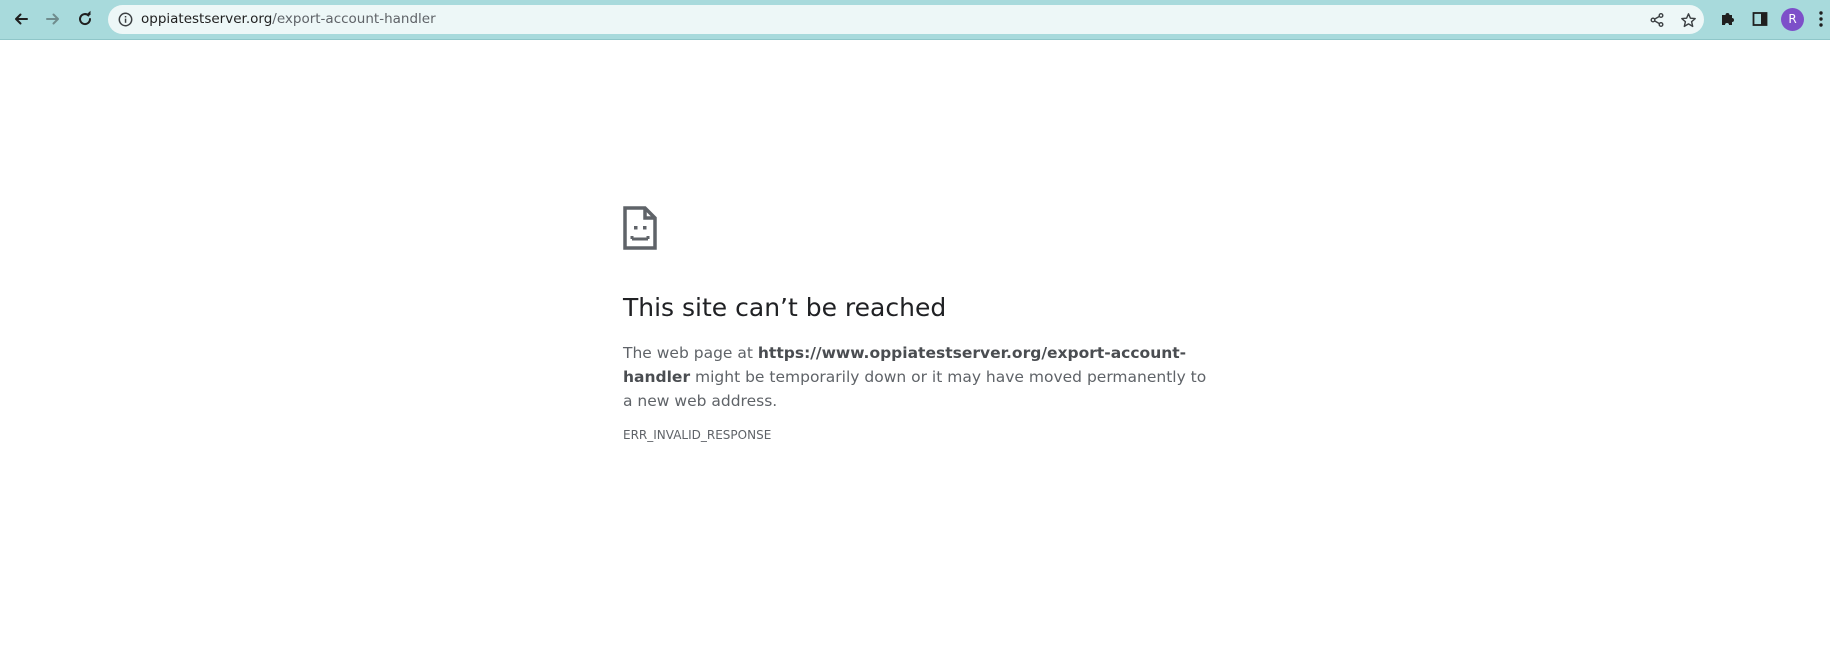 Image resolution: width=1830 pixels, height=655 pixels. What do you see at coordinates (354, 19) in the screenshot?
I see `url-path: /export-account-handler` at bounding box center [354, 19].